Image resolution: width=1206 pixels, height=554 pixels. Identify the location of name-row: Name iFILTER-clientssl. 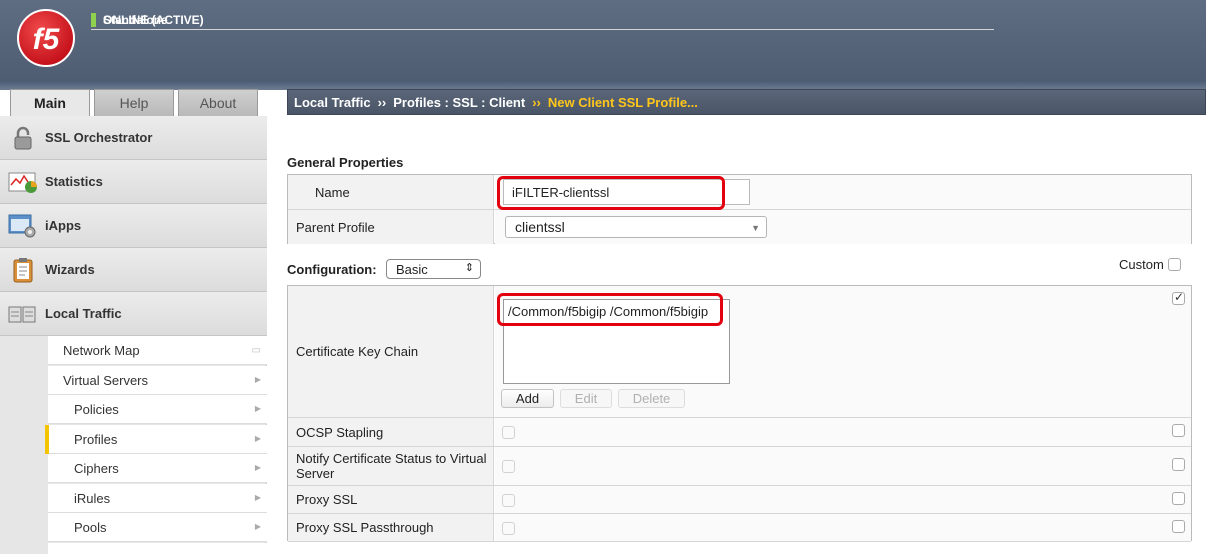
(739, 192).